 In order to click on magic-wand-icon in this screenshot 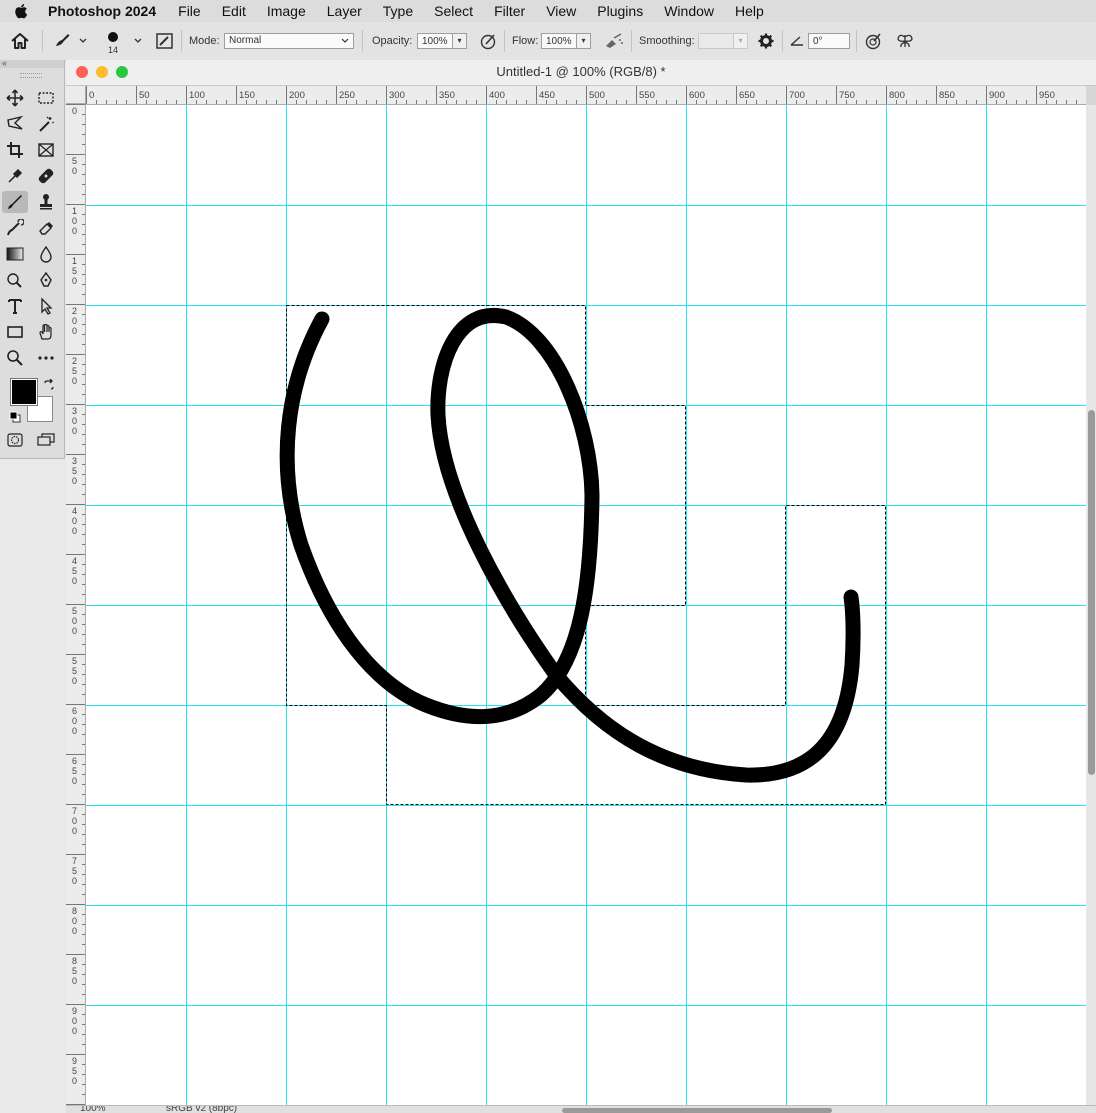, I will do `click(46, 124)`.